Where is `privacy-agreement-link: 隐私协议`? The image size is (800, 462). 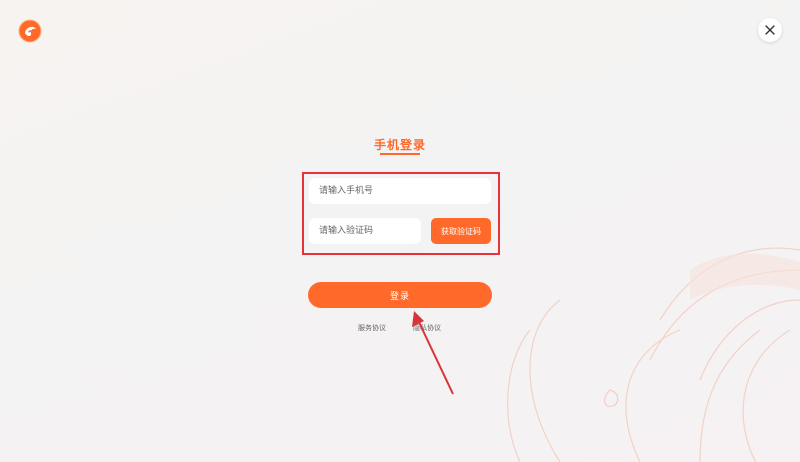
privacy-agreement-link: 隐私协议 is located at coordinates (427, 328).